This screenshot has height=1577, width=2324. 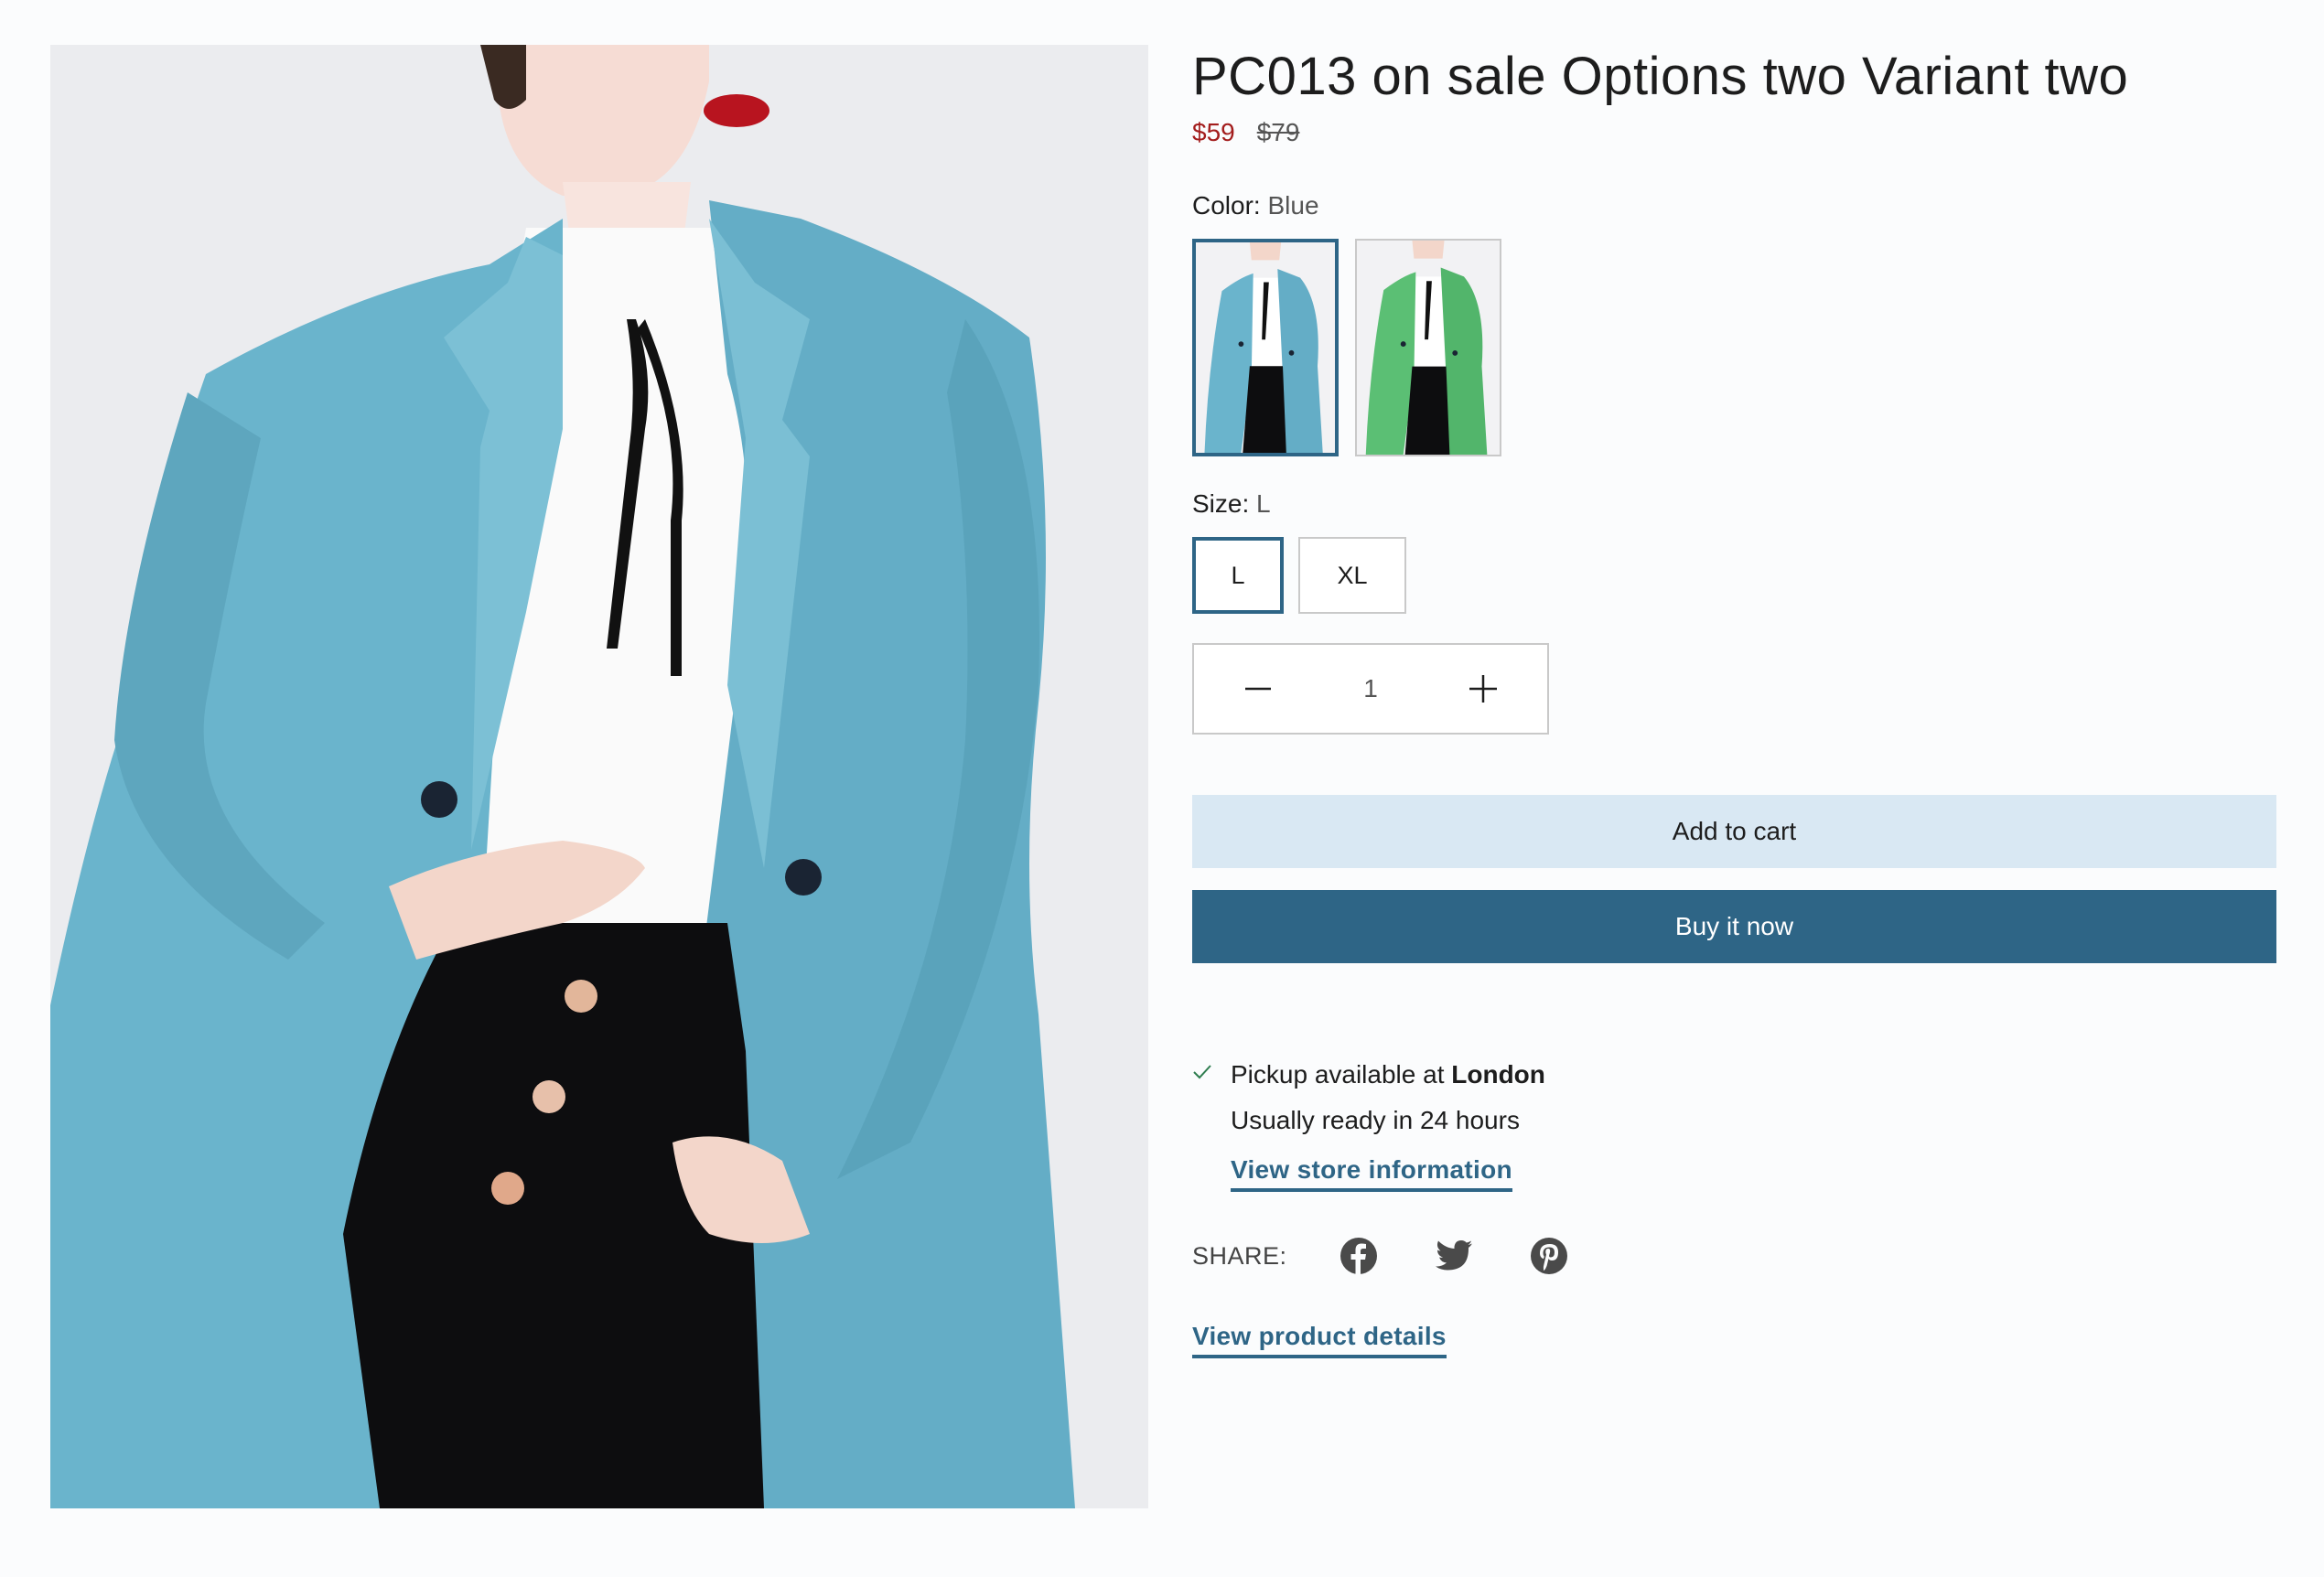 What do you see at coordinates (1263, 503) in the screenshot?
I see `size-selected-value: L` at bounding box center [1263, 503].